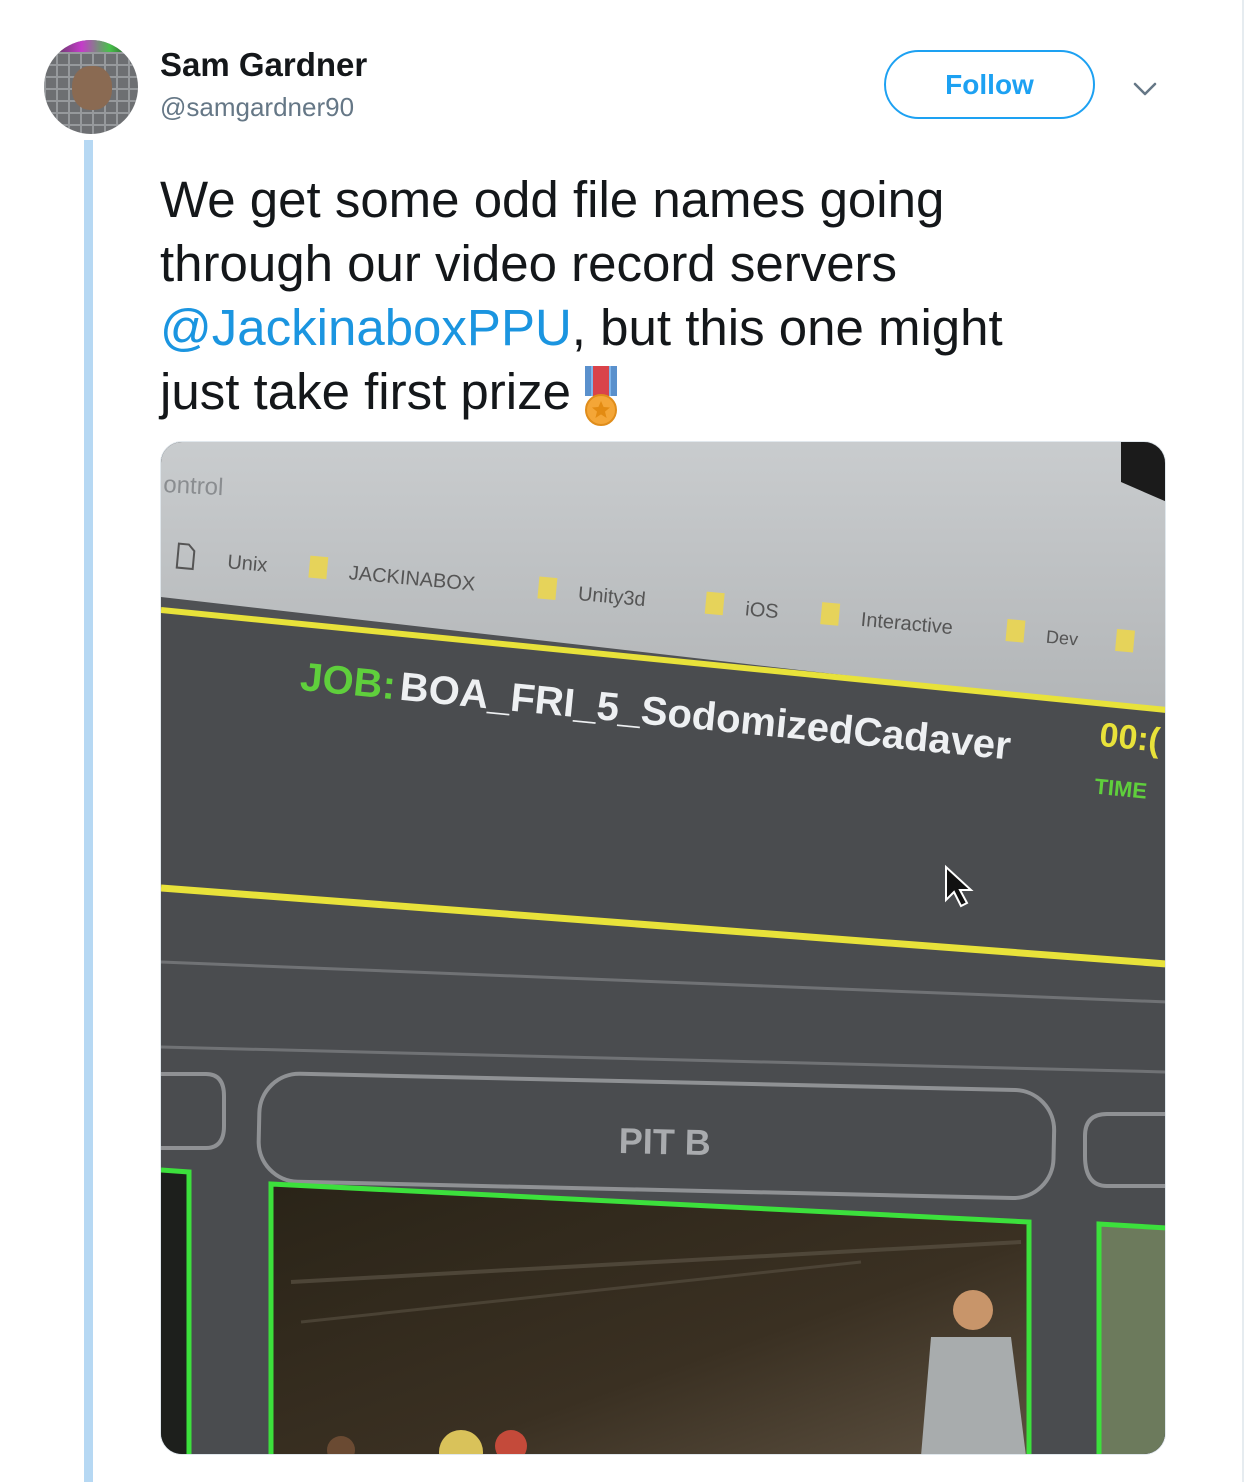 Image resolution: width=1244 pixels, height=1482 pixels. I want to click on tweet-line-3-rest: , but this one might, so click(787, 327).